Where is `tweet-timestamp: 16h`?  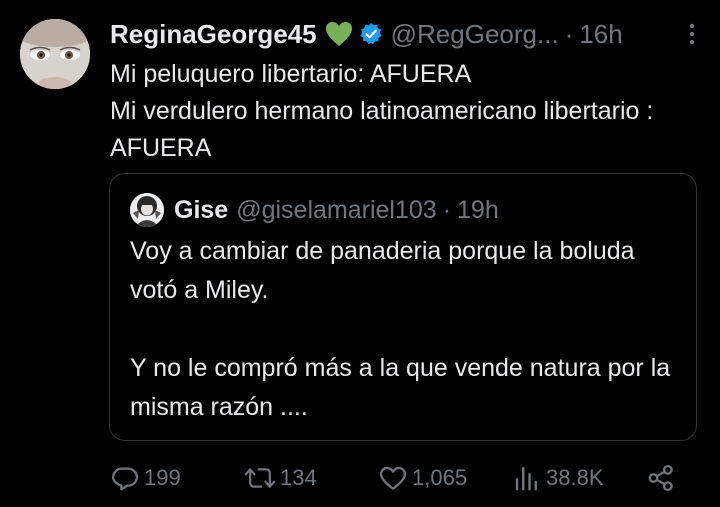 tweet-timestamp: 16h is located at coordinates (600, 34).